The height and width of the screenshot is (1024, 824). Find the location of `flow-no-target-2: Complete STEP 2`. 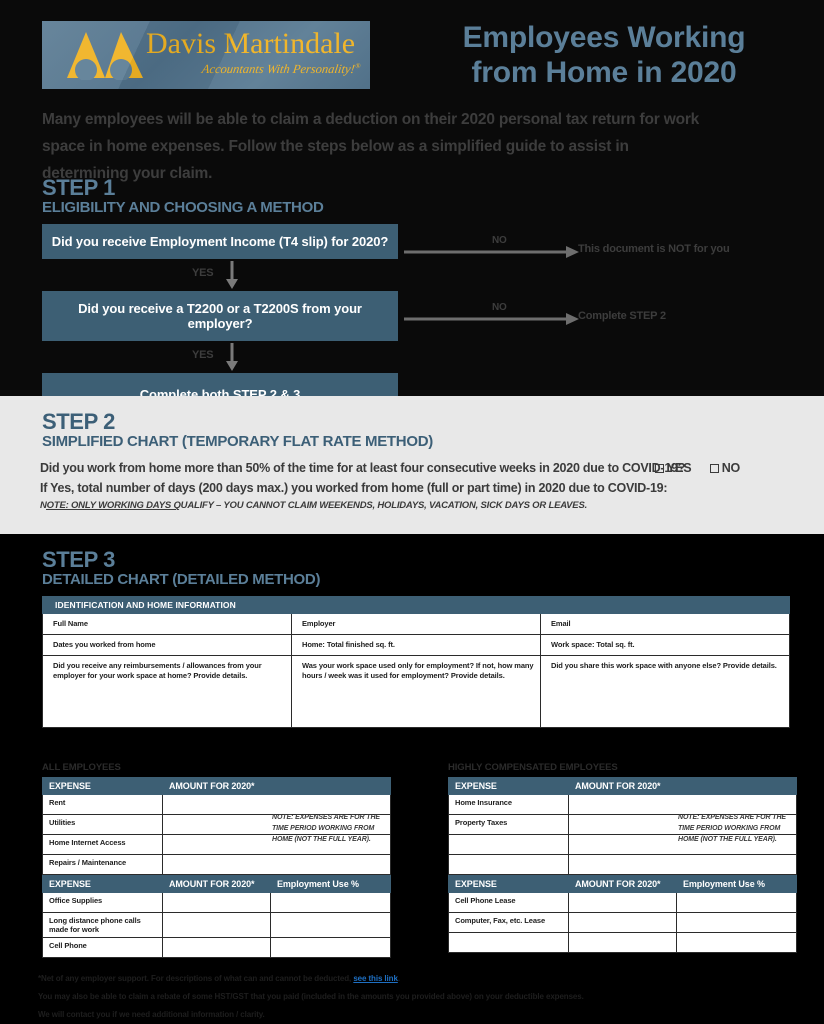

flow-no-target-2: Complete STEP 2 is located at coordinates (622, 316).